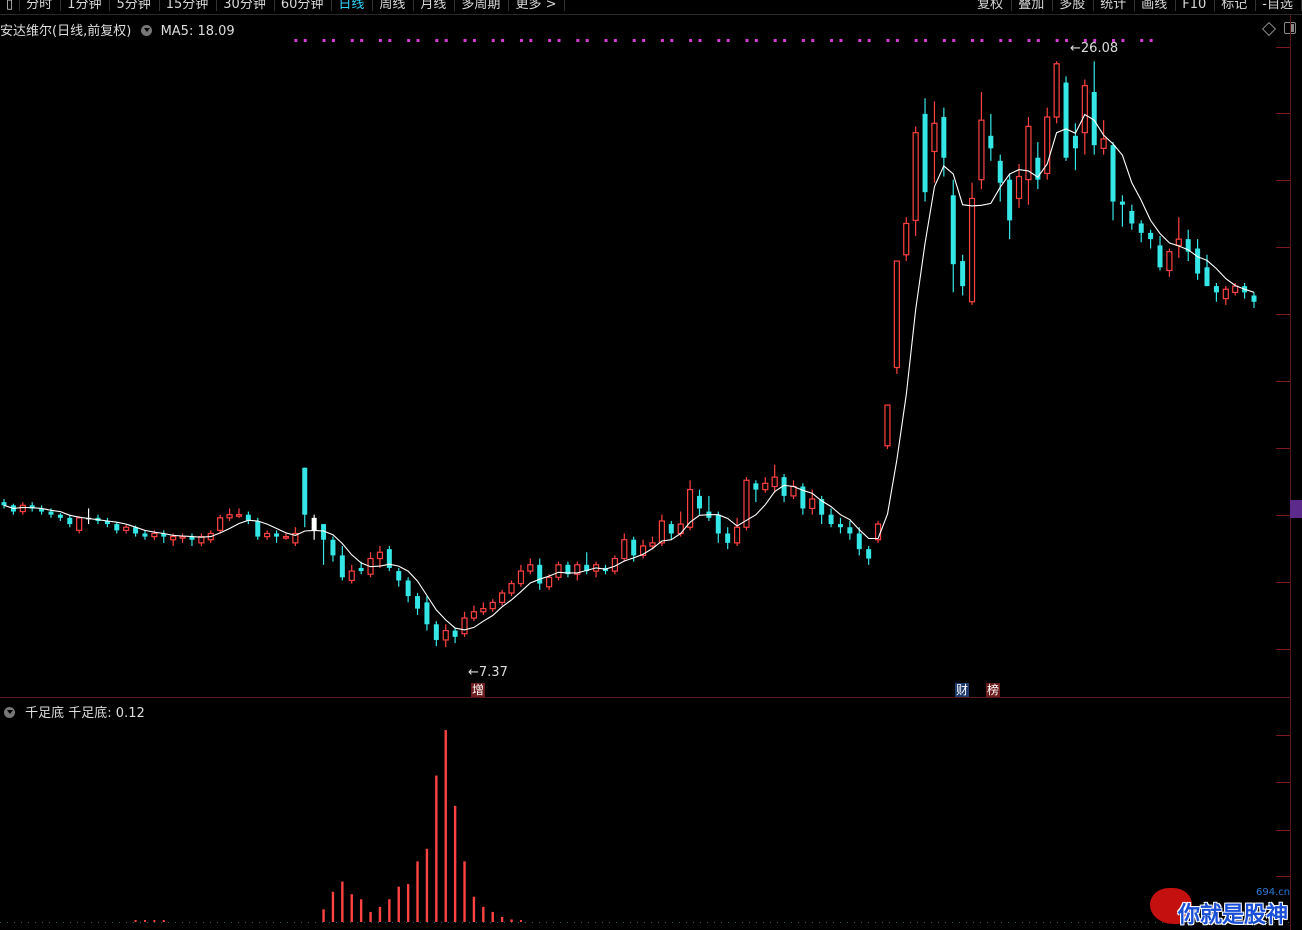 Image resolution: width=1302 pixels, height=930 pixels. I want to click on watermark-logo: 你就是股神 694.cn, so click(1225, 906).